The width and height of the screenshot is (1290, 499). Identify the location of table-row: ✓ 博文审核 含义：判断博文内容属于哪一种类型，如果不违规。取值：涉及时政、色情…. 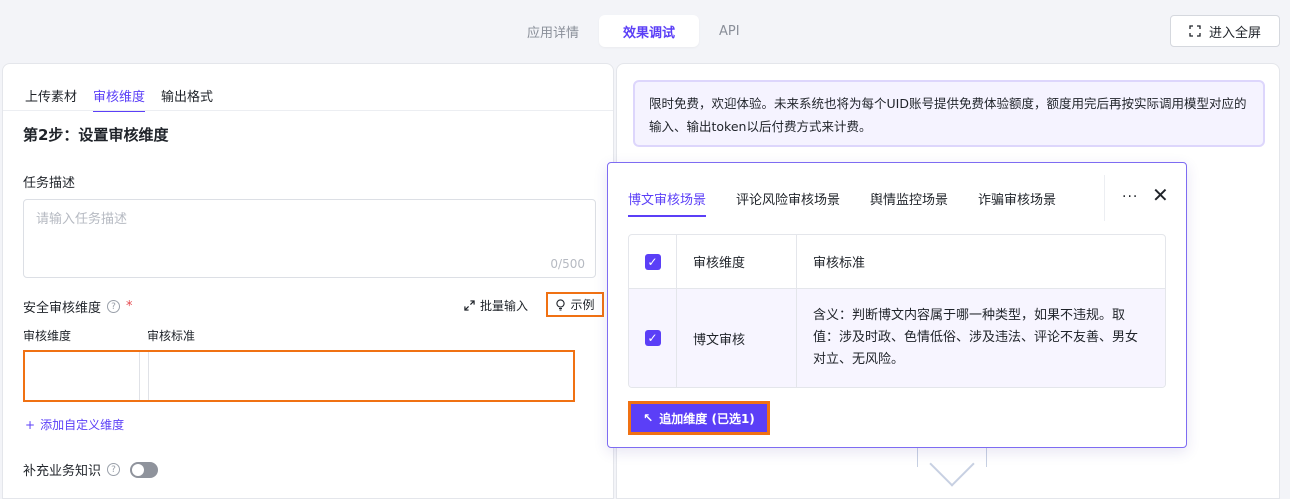
(897, 338).